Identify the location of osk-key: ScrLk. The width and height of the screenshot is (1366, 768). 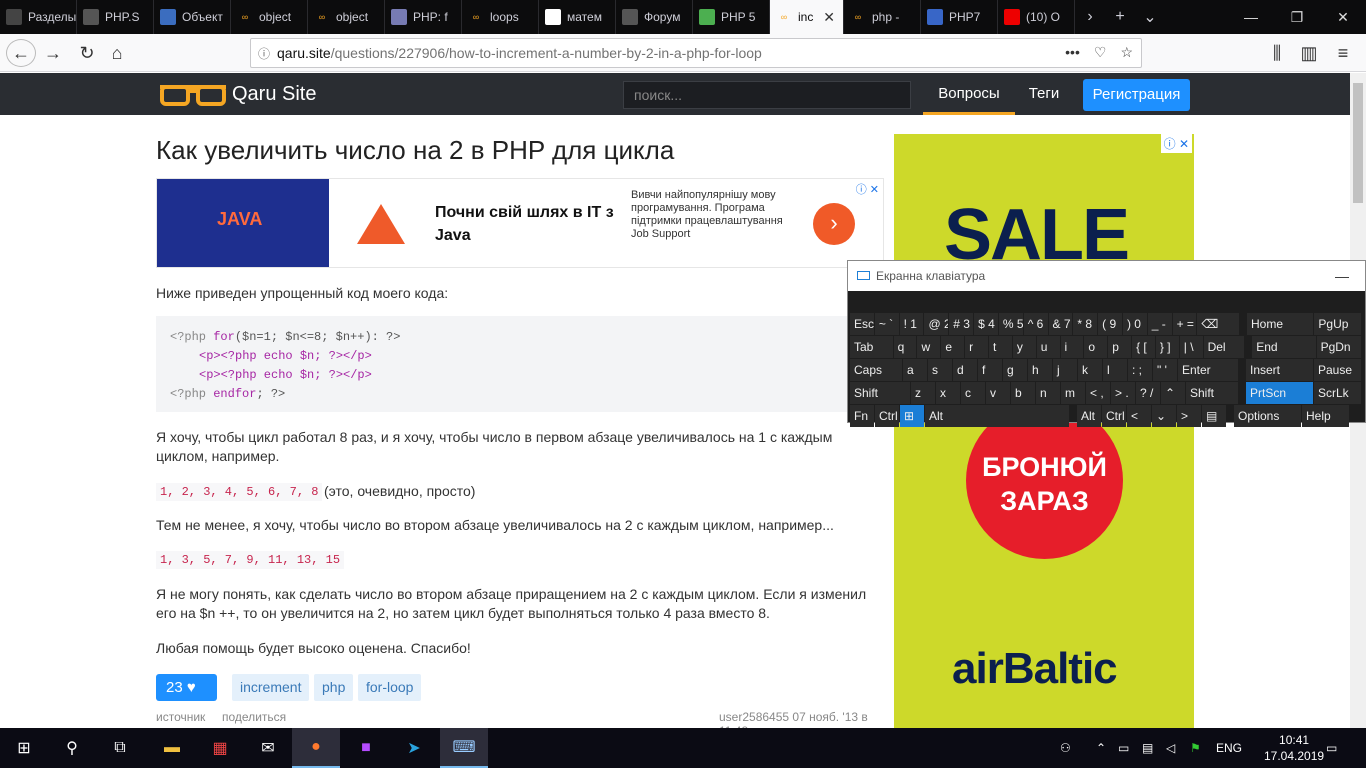
(1337, 393).